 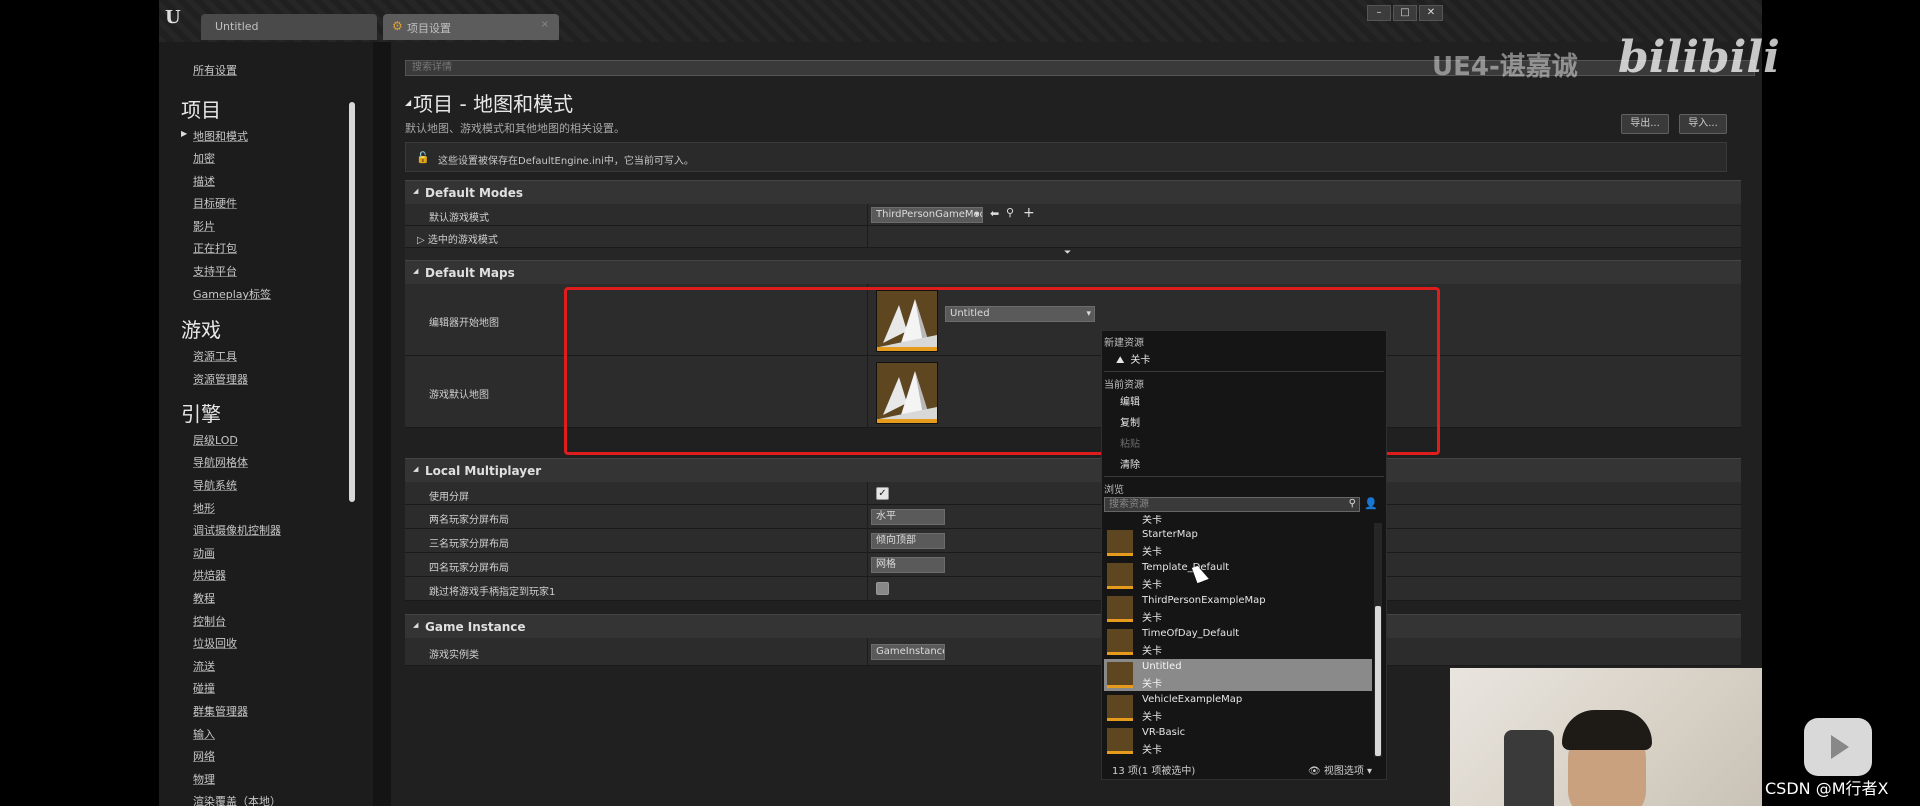 What do you see at coordinates (209, 575) in the screenshot?
I see `sidebar-item-cooker: 烘焙器` at bounding box center [209, 575].